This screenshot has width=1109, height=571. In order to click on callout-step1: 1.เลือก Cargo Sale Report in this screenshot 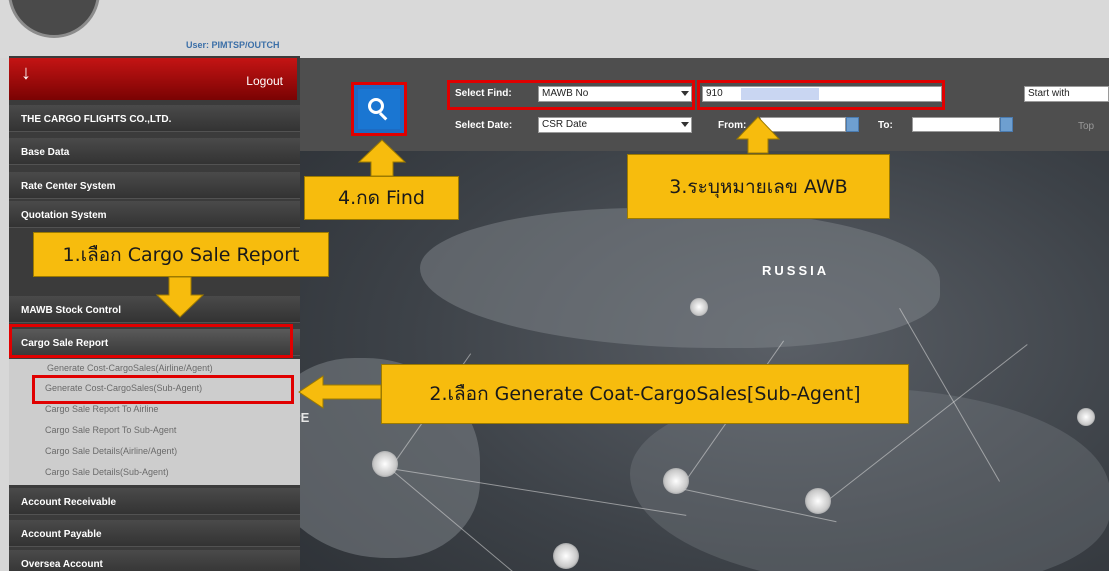, I will do `click(181, 254)`.